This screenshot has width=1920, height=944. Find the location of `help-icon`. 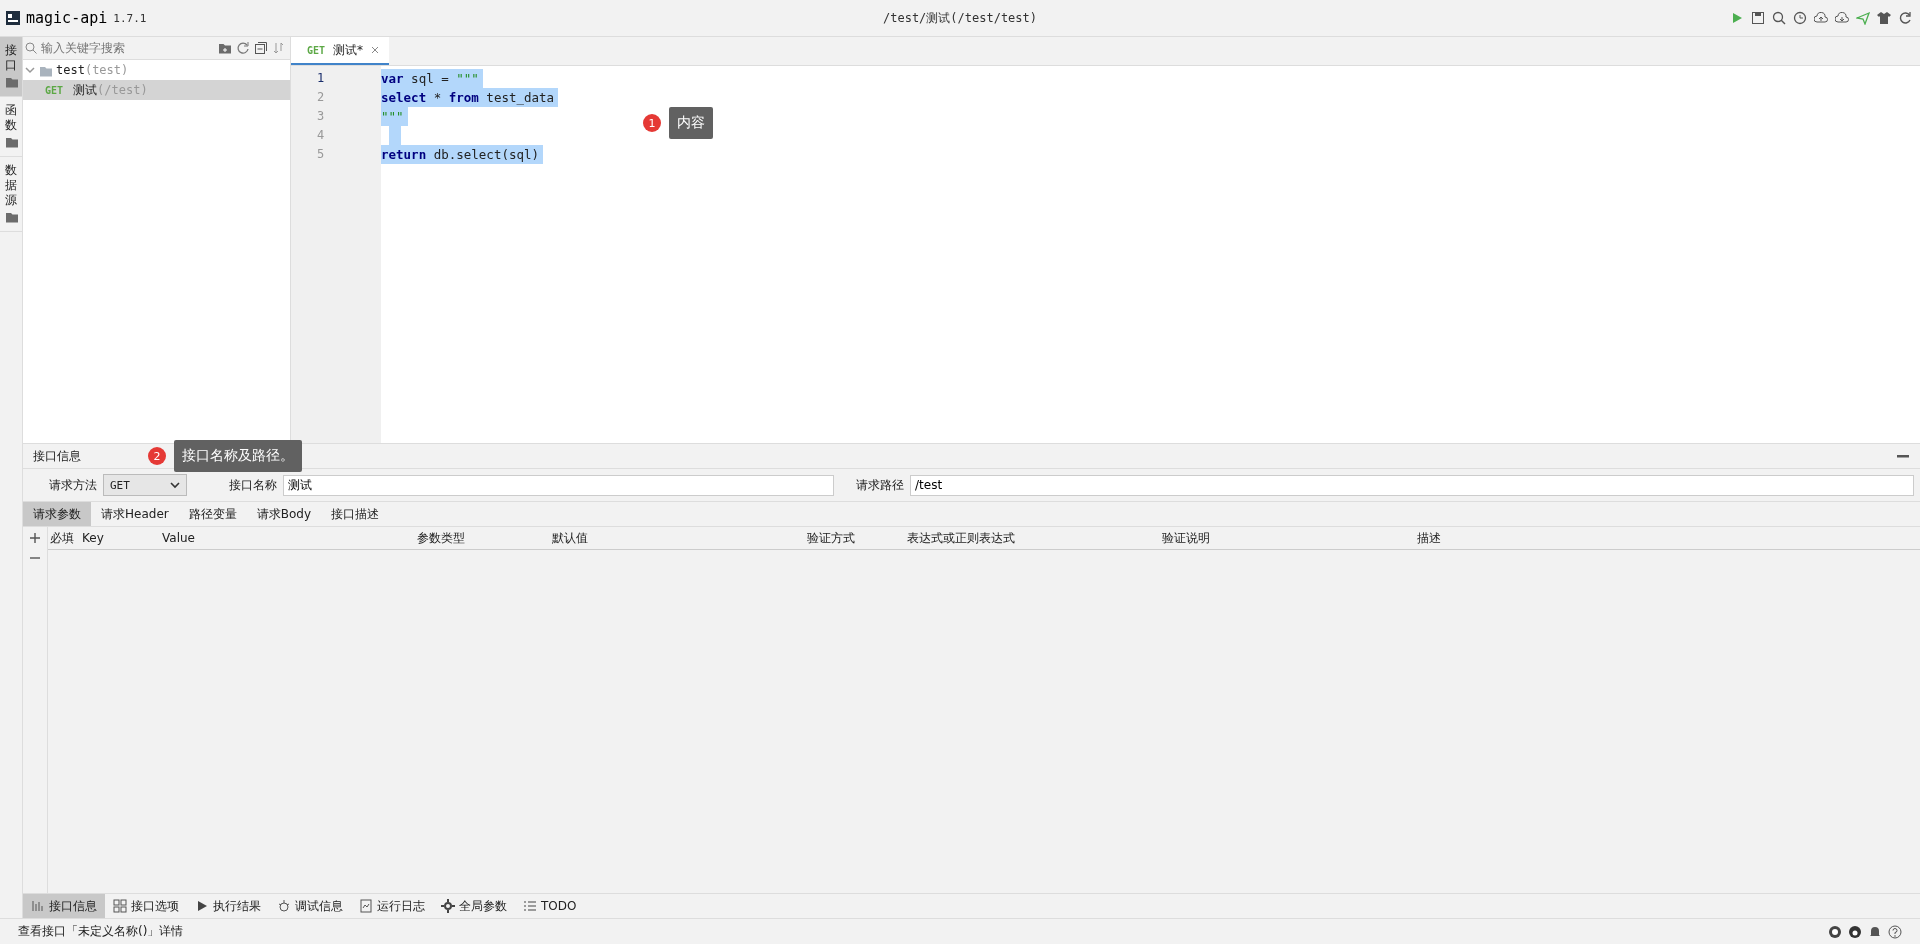

help-icon is located at coordinates (1895, 931).